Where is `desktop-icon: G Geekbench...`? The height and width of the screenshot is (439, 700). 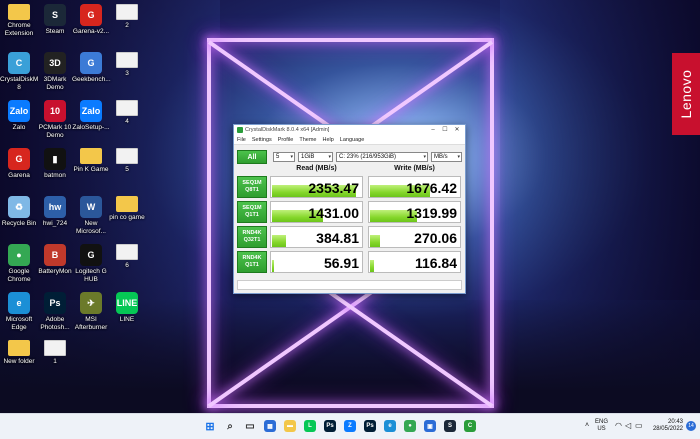 desktop-icon: G Geekbench... is located at coordinates (91, 68).